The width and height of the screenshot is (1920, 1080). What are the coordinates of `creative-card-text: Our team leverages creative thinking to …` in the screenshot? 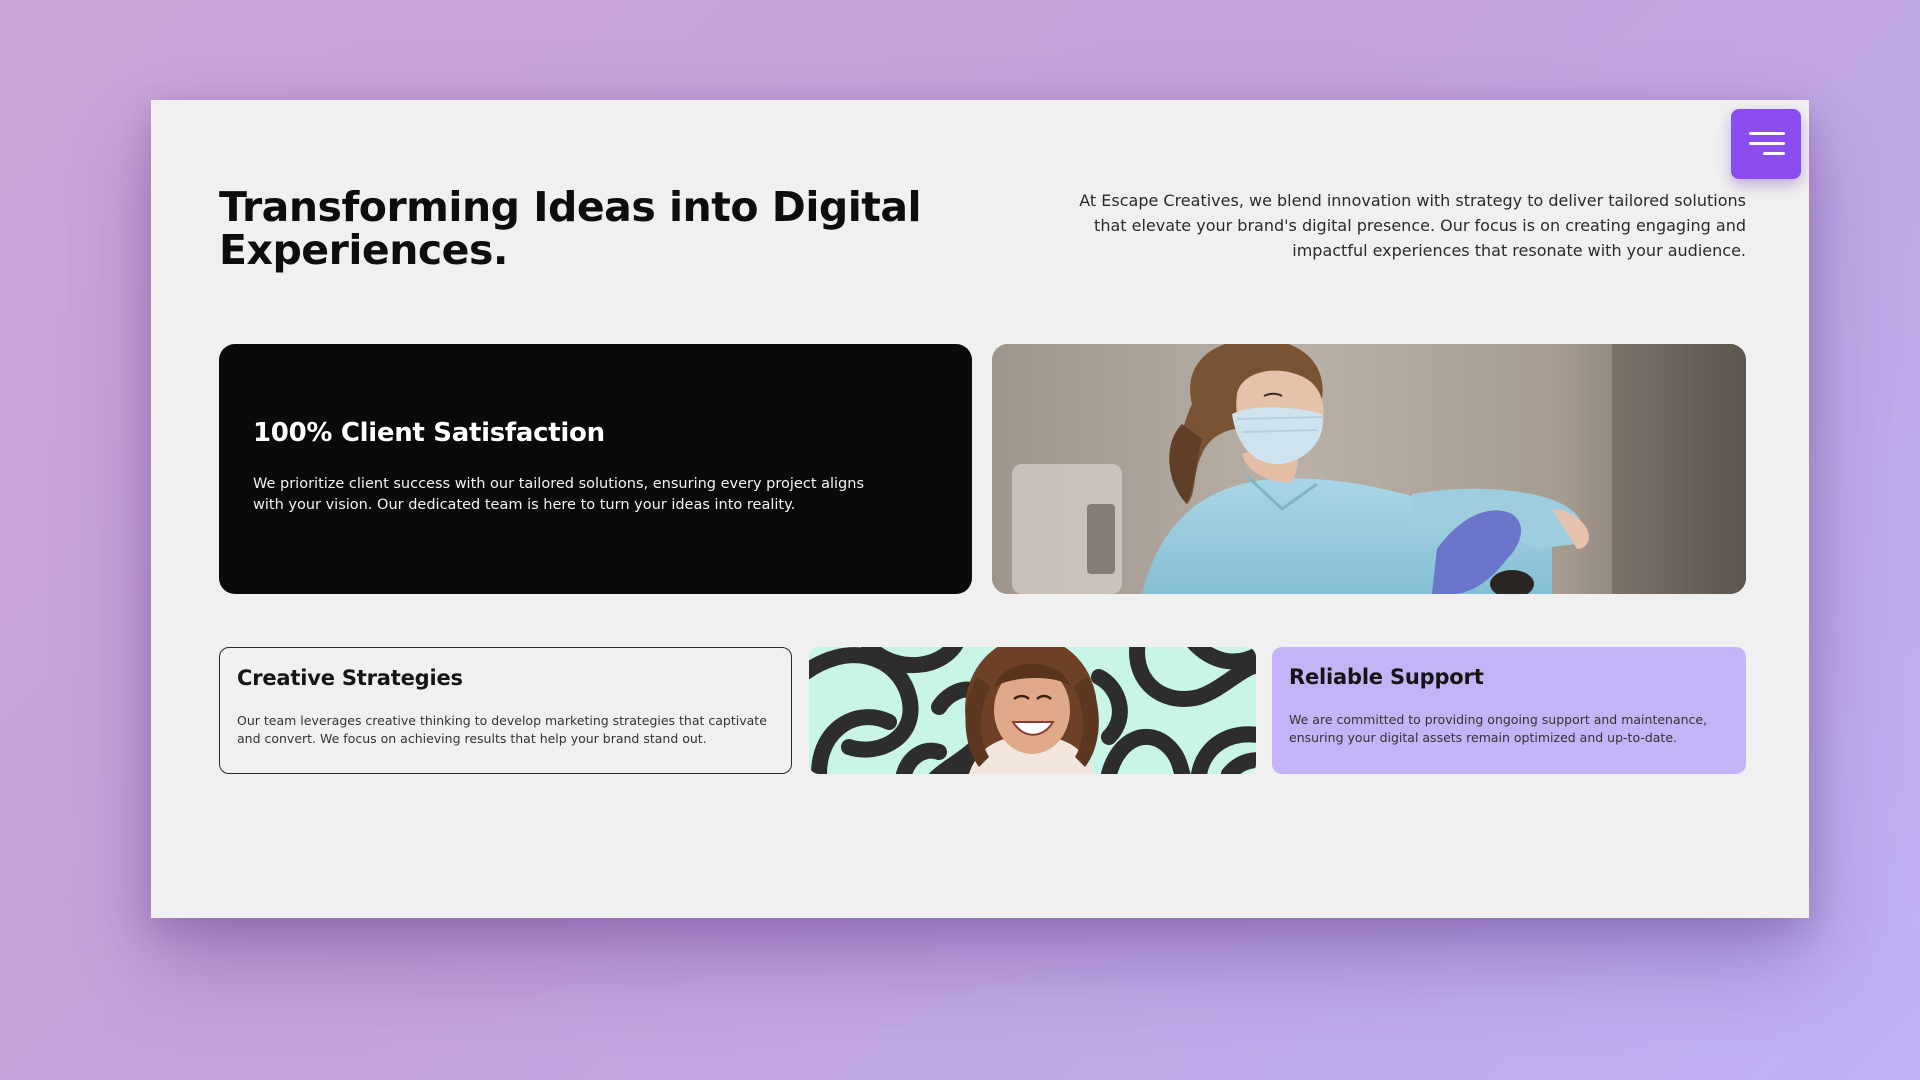 It's located at (502, 729).